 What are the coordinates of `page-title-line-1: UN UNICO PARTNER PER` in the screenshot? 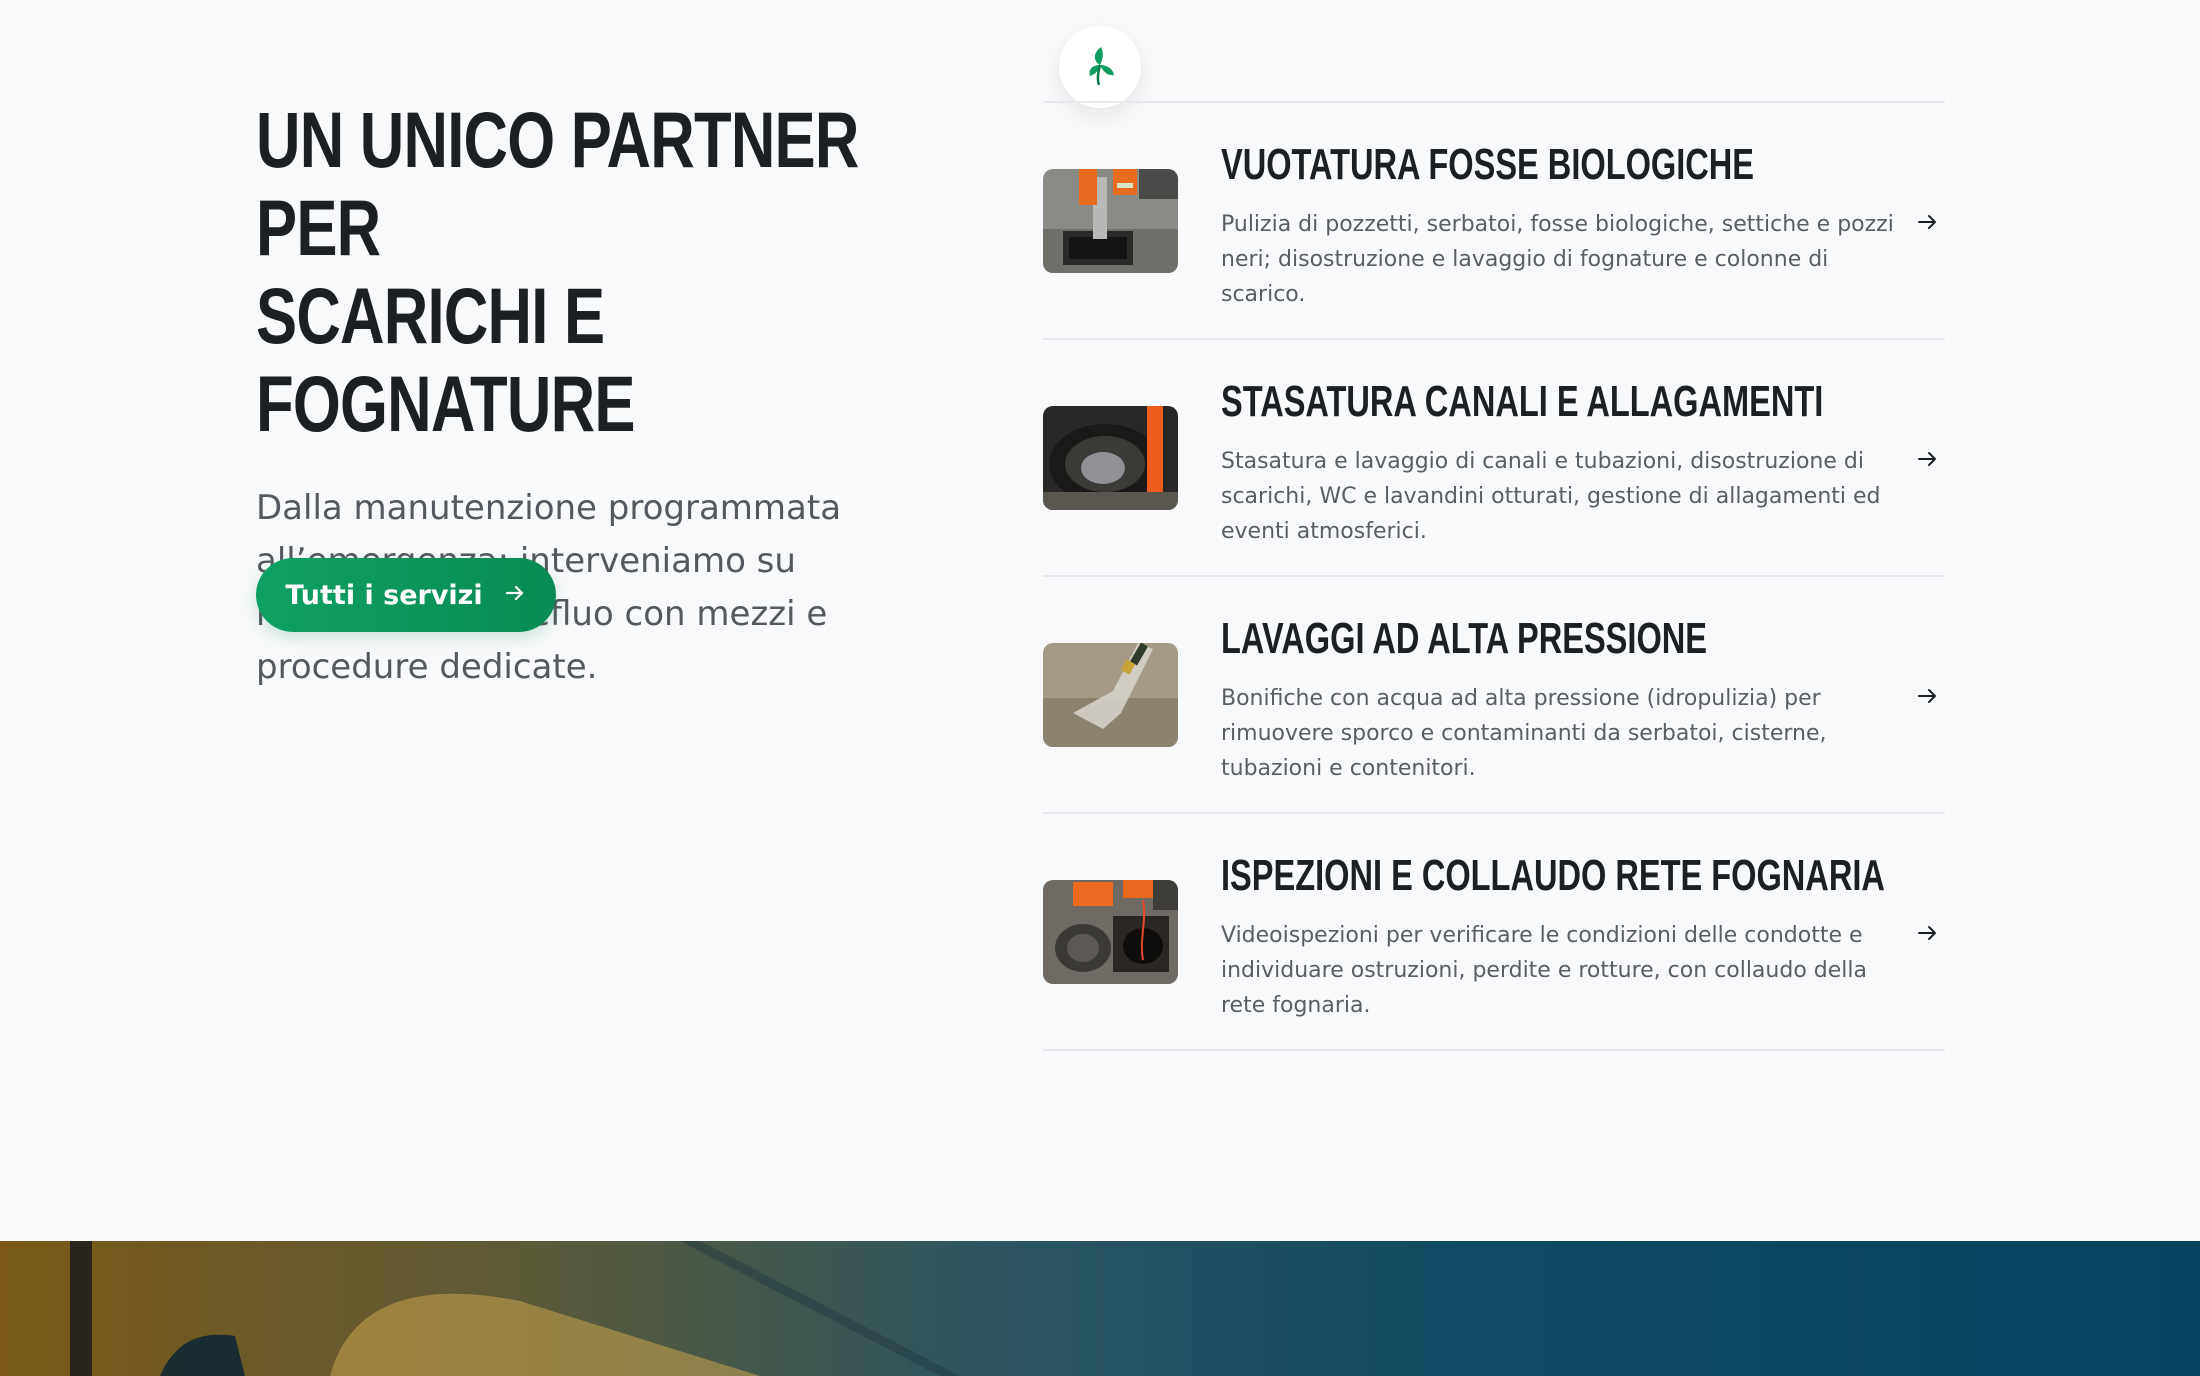 It's located at (557, 183).